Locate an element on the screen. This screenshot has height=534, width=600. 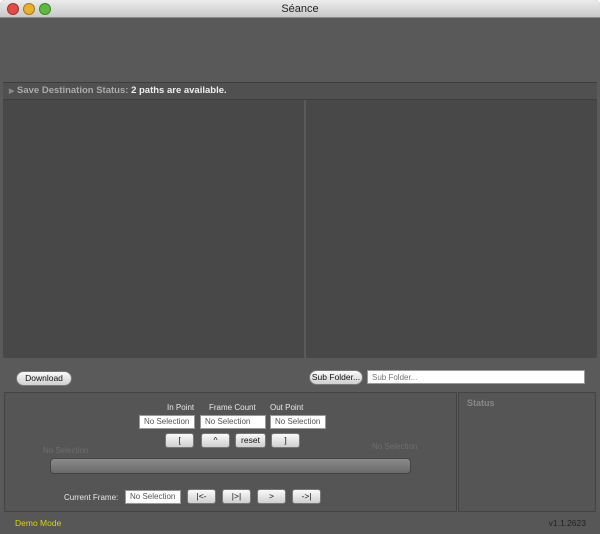
minimize-button is located at coordinates (29, 9).